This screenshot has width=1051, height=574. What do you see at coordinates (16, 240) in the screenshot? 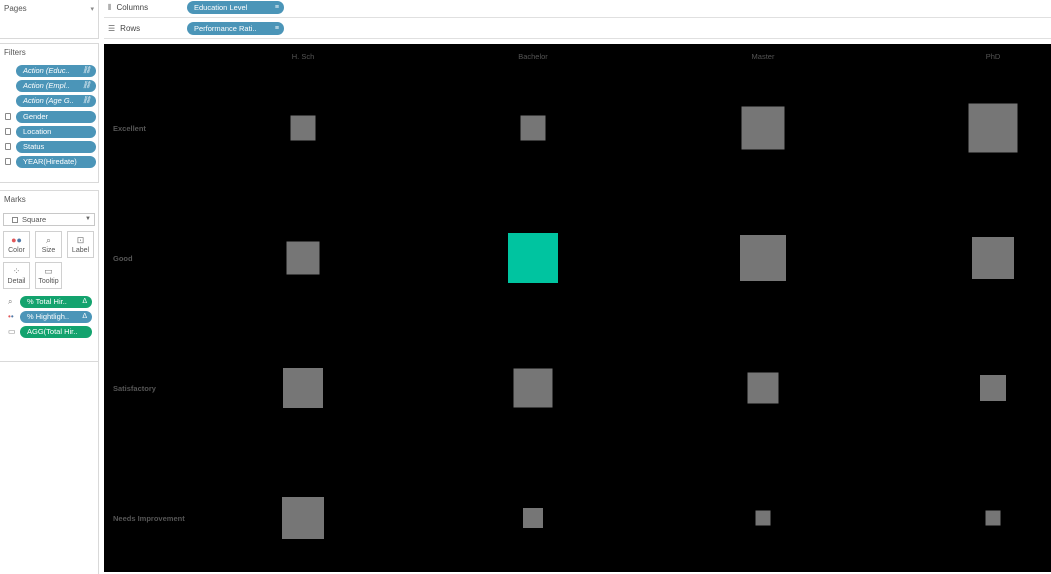
I see `color-icon: ●●` at bounding box center [16, 240].